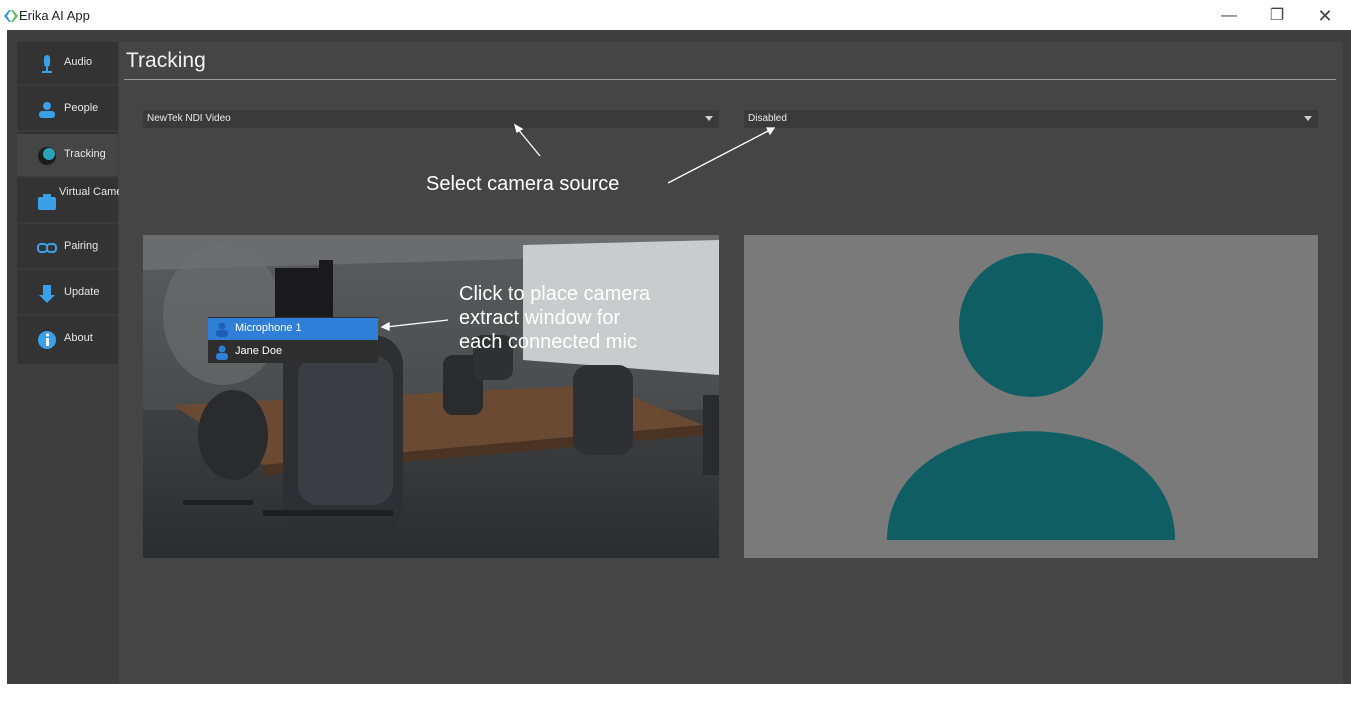  What do you see at coordinates (96, 192) in the screenshot?
I see `sidebar-item-label: Virtual Camera` at bounding box center [96, 192].